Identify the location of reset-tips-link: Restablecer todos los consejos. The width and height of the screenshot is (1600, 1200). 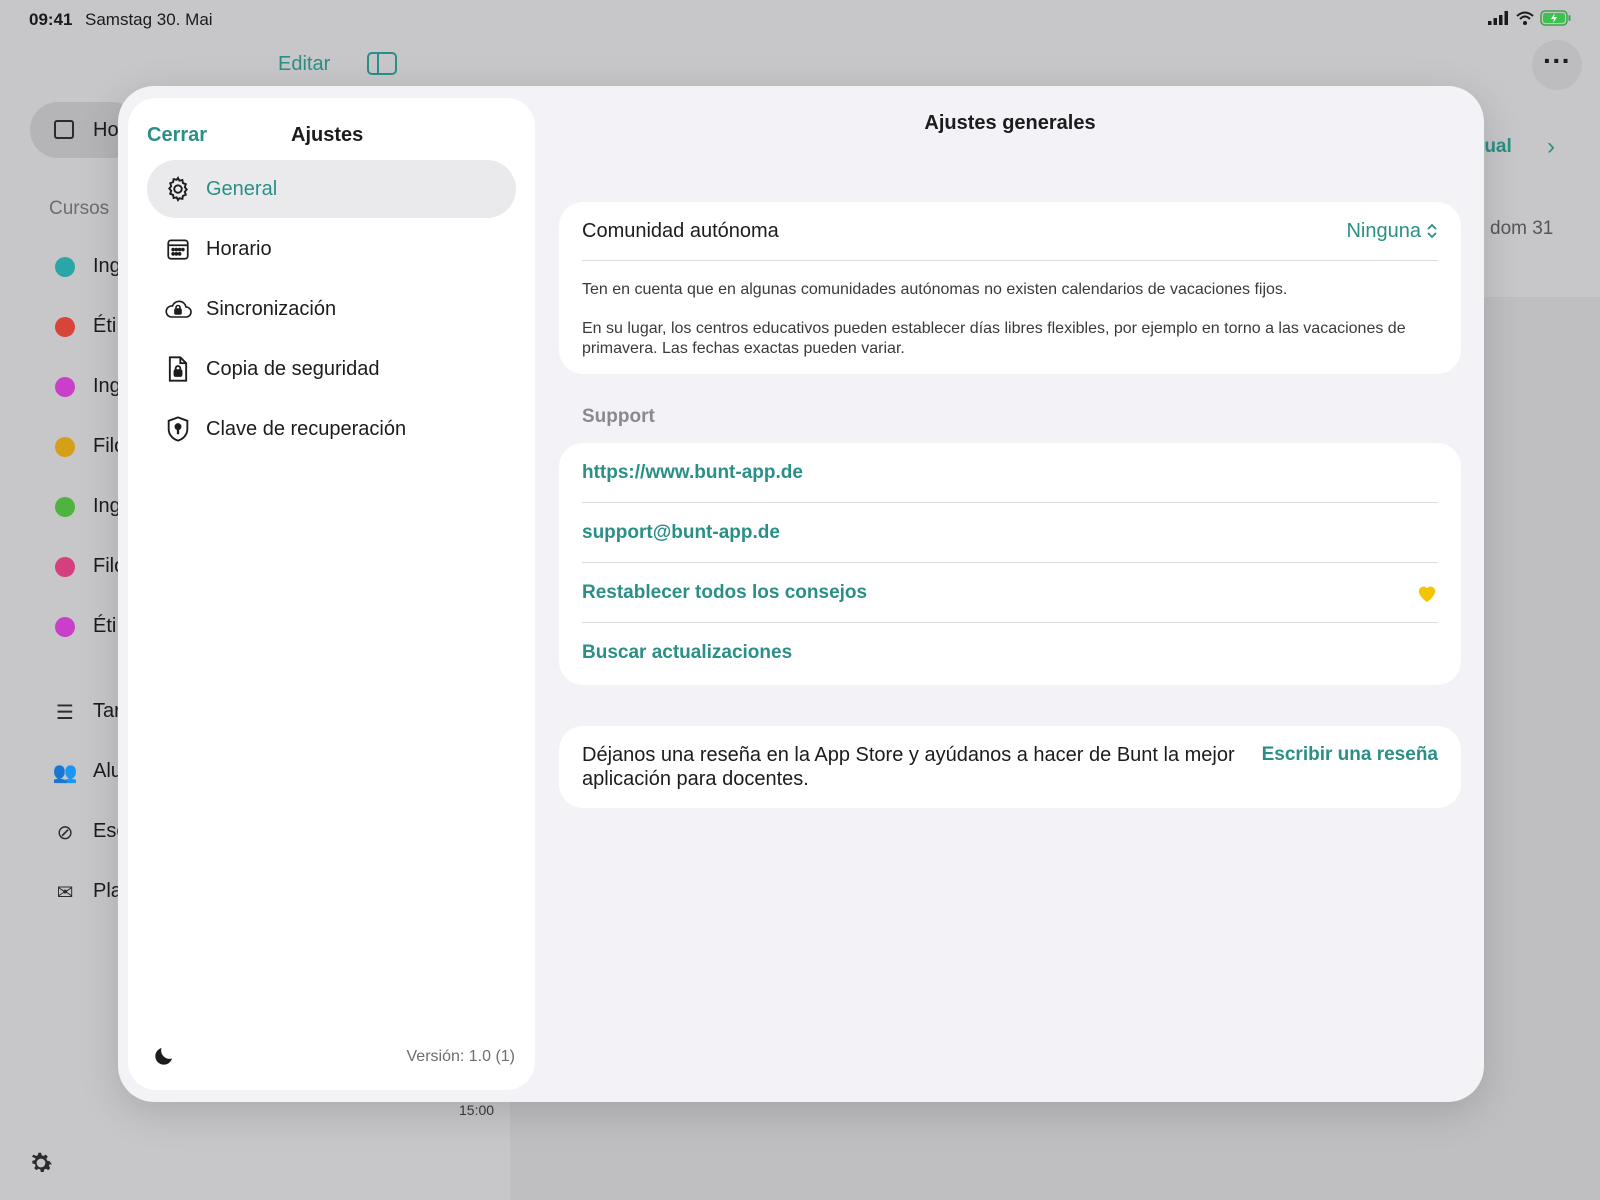
(724, 593).